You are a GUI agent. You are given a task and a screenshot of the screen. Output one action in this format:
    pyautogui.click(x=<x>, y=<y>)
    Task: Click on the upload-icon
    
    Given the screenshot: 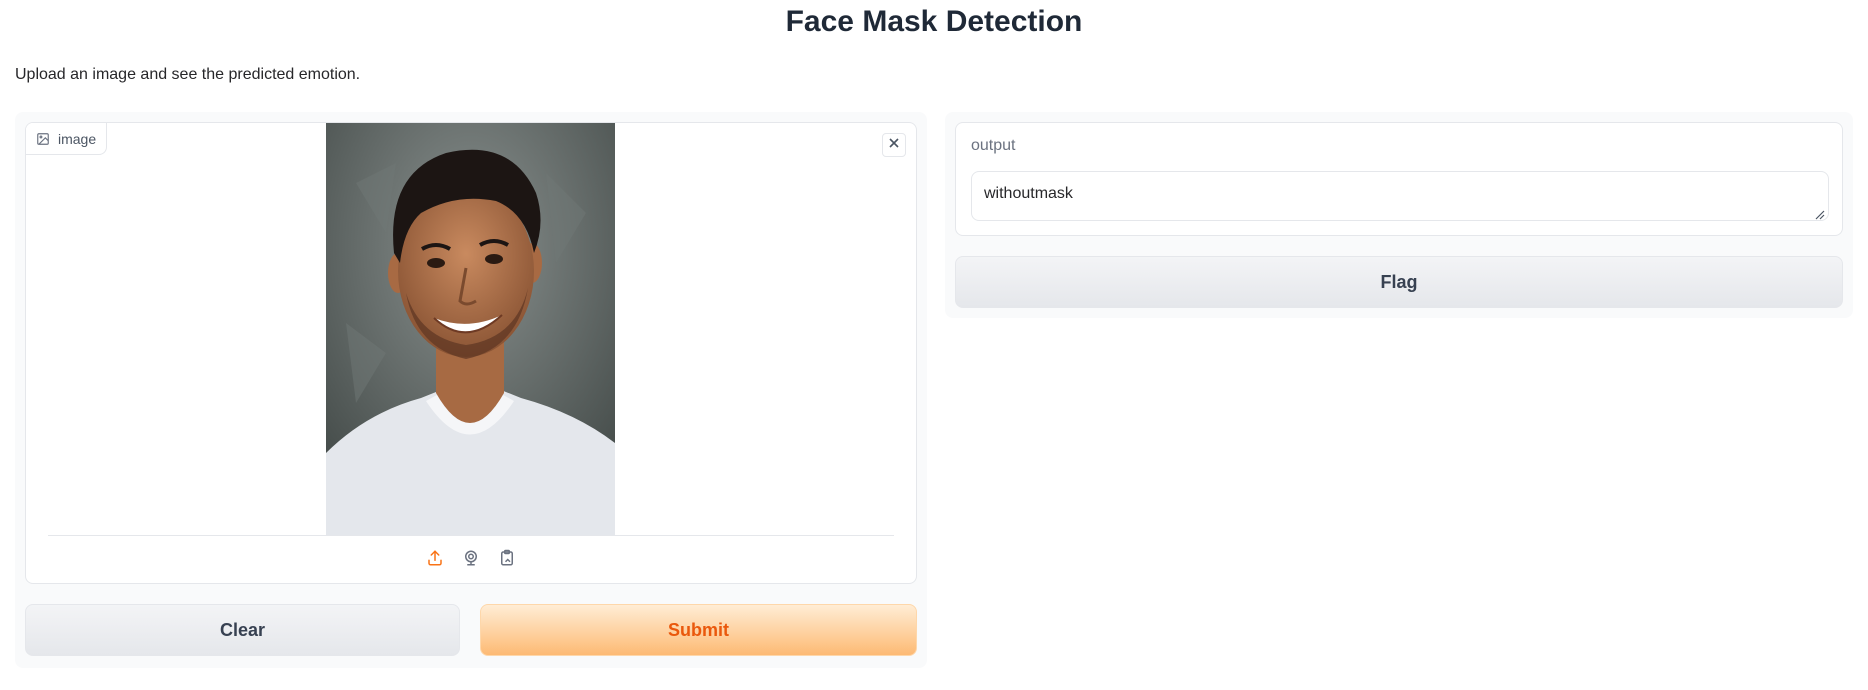 What is the action you would take?
    pyautogui.click(x=435, y=560)
    